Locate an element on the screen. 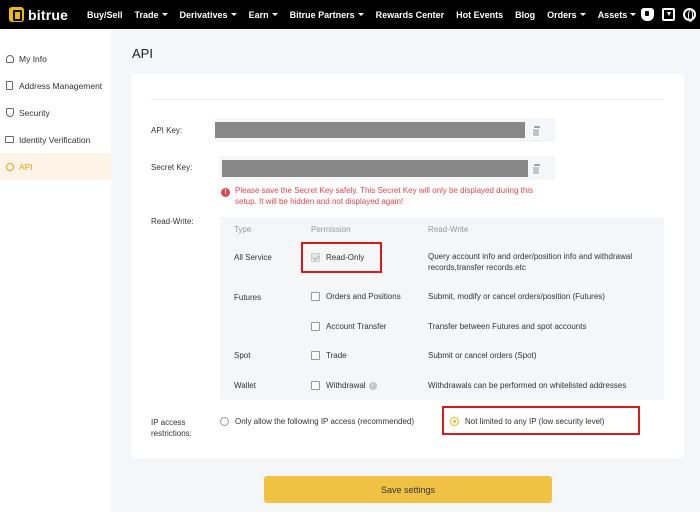 The width and height of the screenshot is (700, 512). ip-restrictions-label: IP access restrictions: is located at coordinates (171, 428).